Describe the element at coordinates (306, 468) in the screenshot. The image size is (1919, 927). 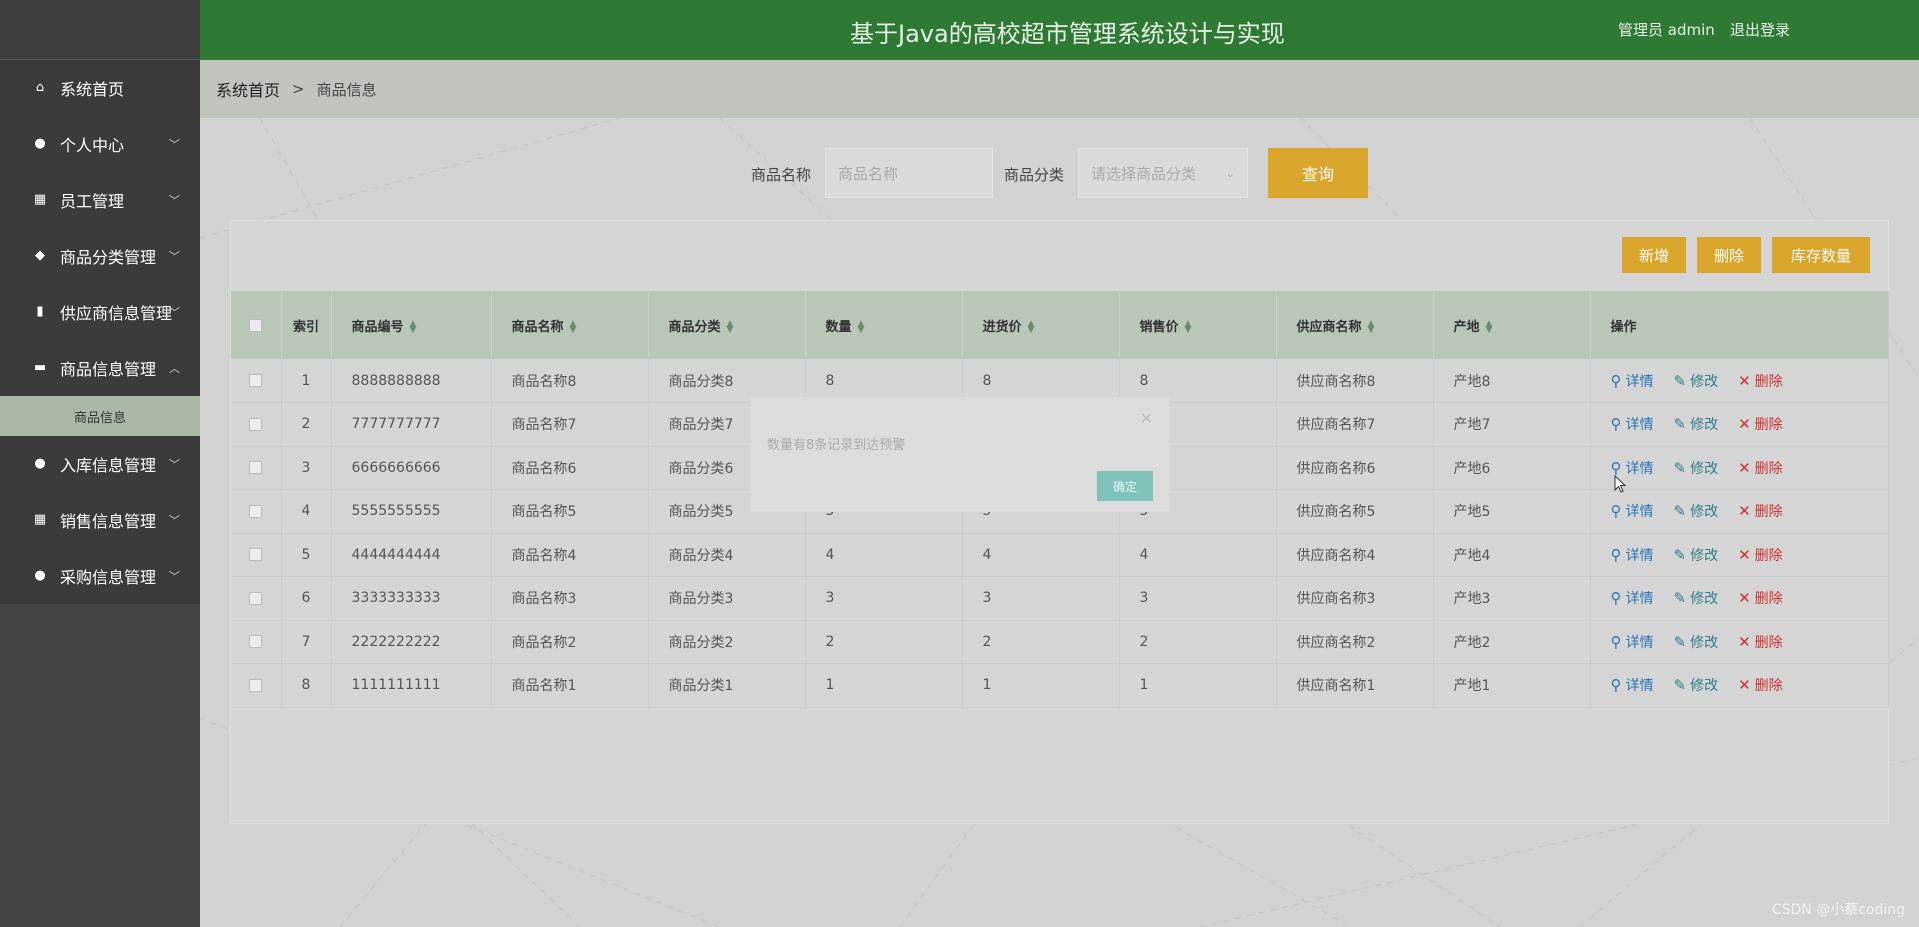
I see `cell-index: 3` at that location.